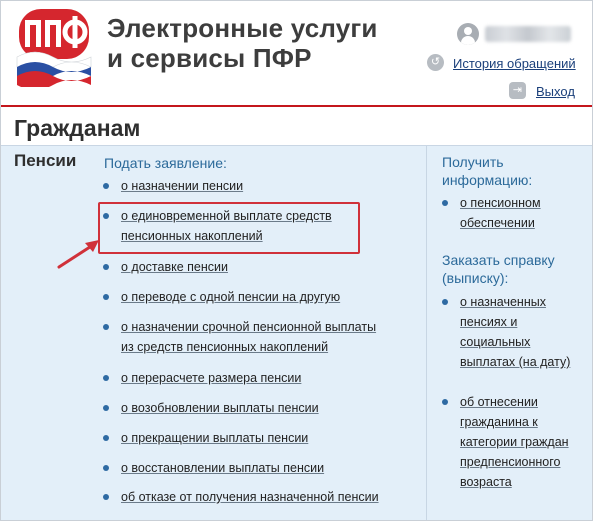 The height and width of the screenshot is (521, 593). What do you see at coordinates (242, 28) in the screenshot?
I see `site-title-line-1: Электронные услуги` at bounding box center [242, 28].